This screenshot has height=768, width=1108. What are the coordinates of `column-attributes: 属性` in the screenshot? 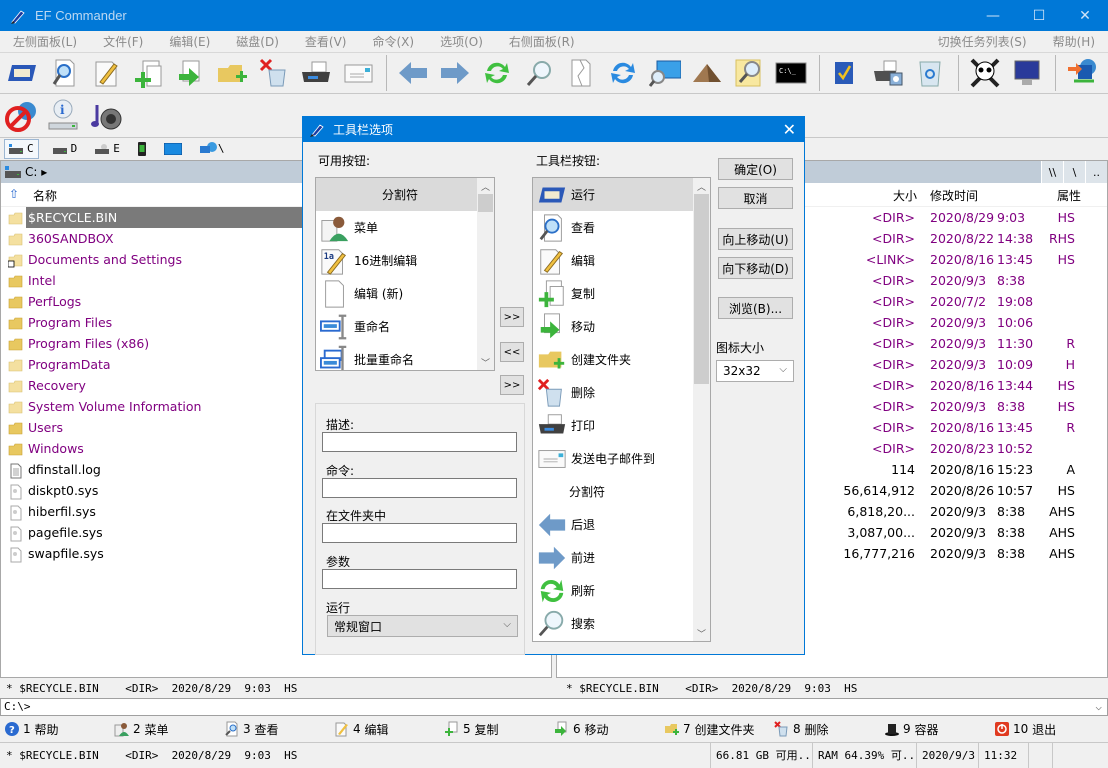 It's located at (1069, 195).